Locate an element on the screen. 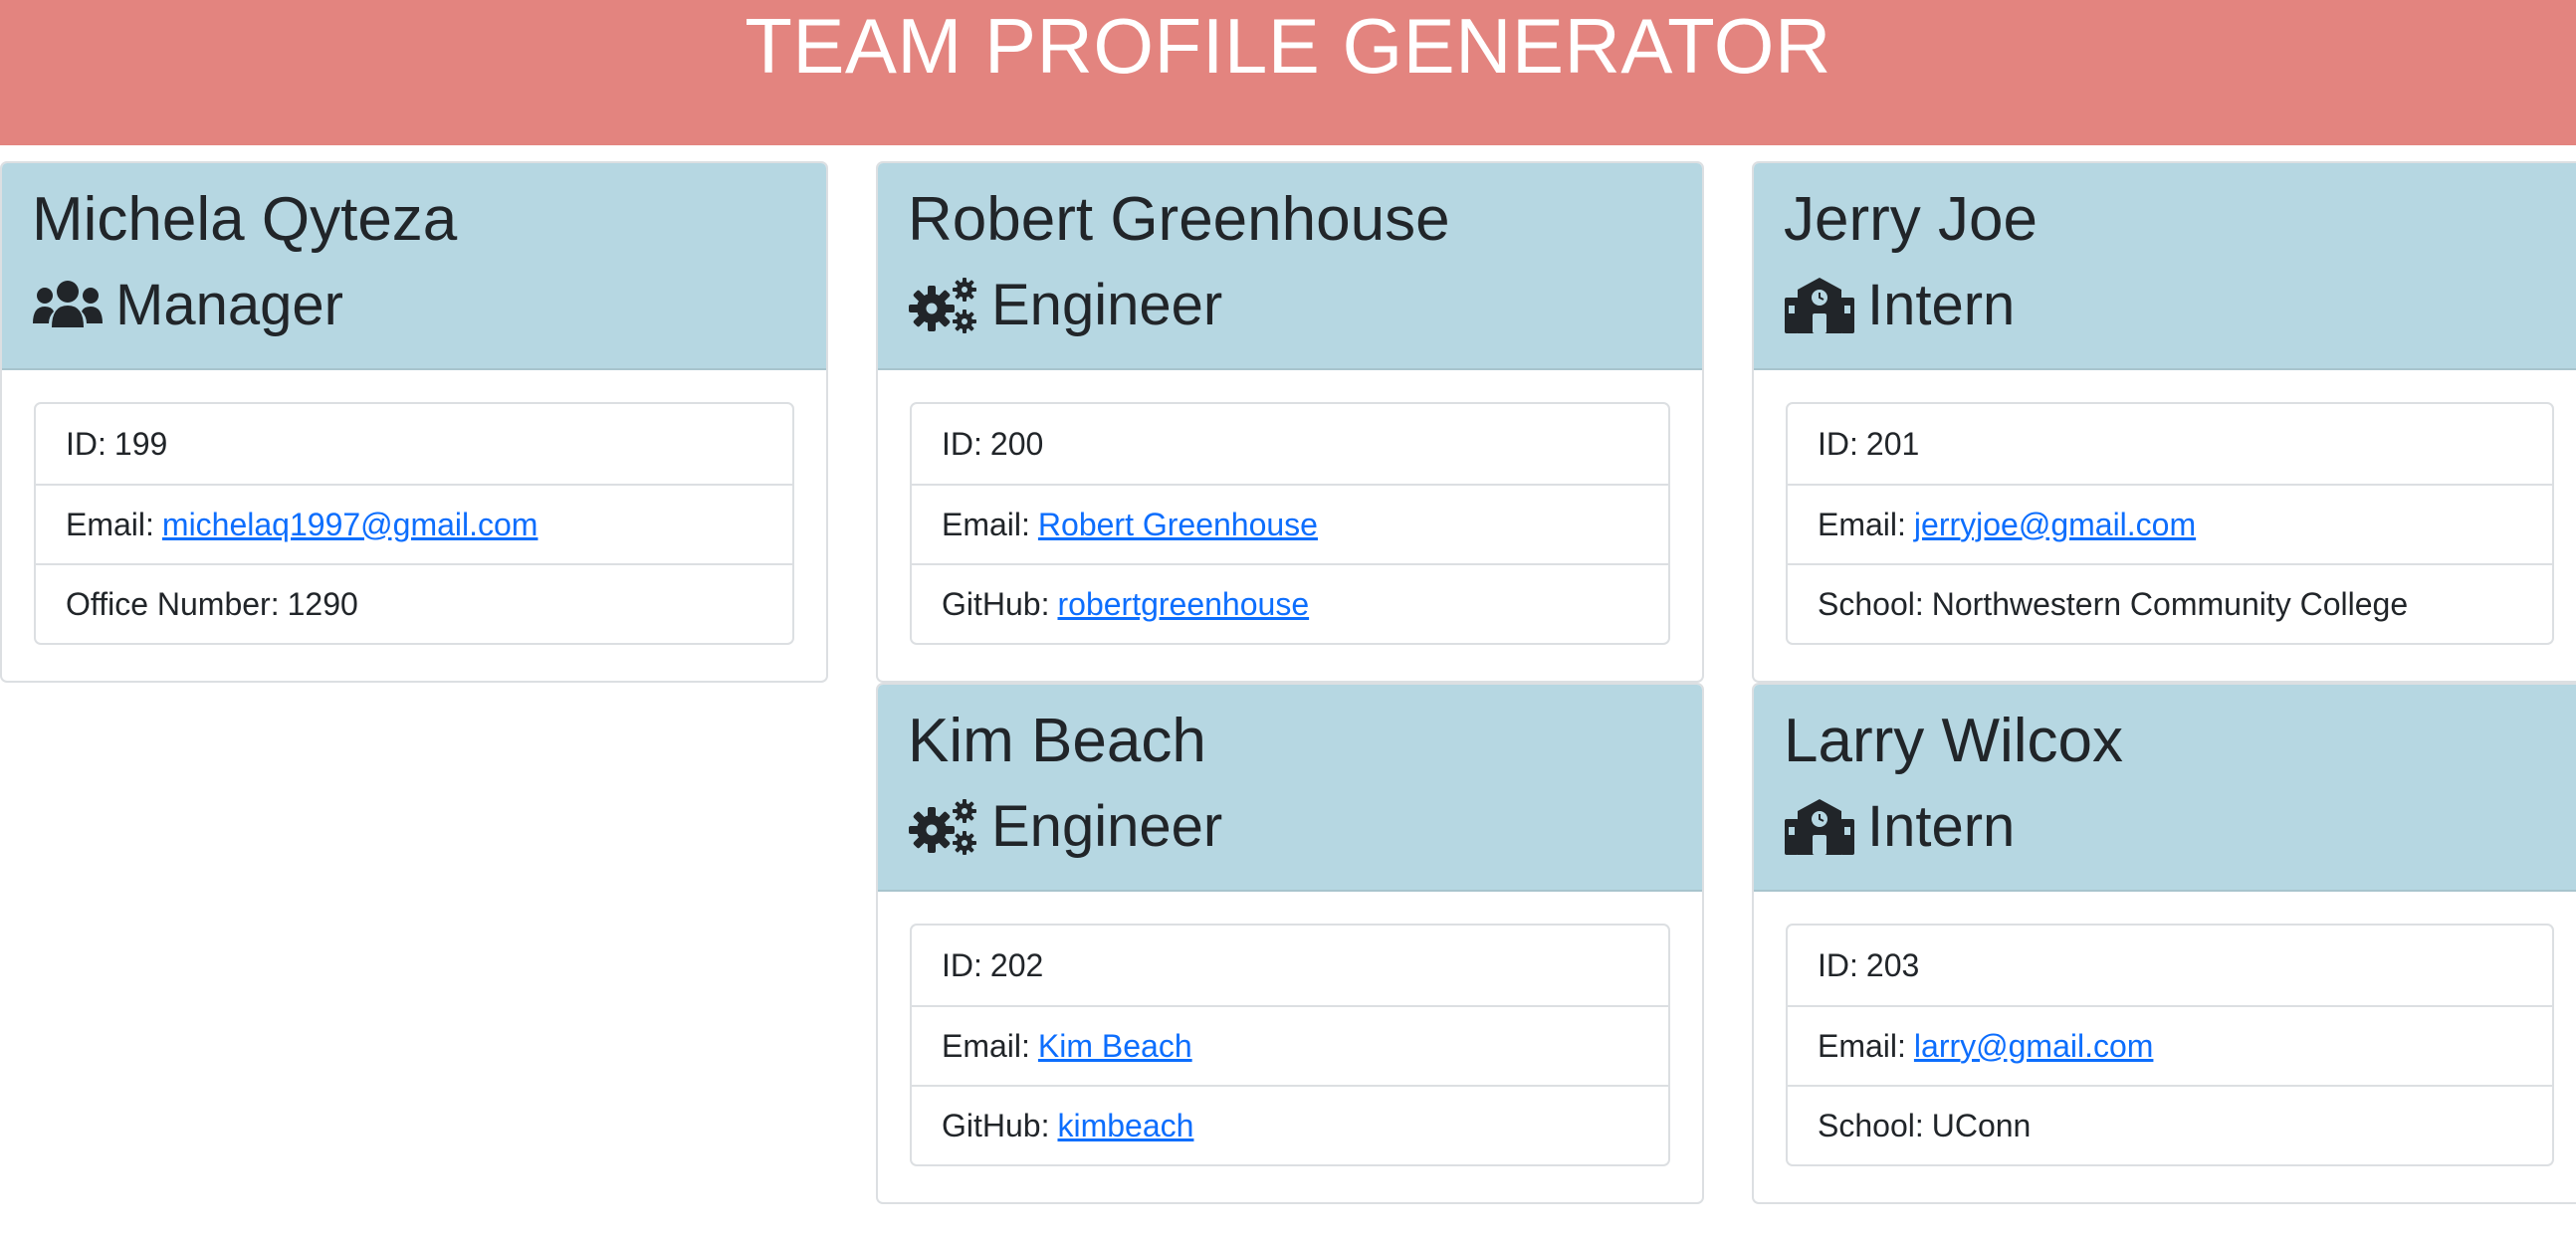 The width and height of the screenshot is (2576, 1240). users-icon is located at coordinates (68, 306).